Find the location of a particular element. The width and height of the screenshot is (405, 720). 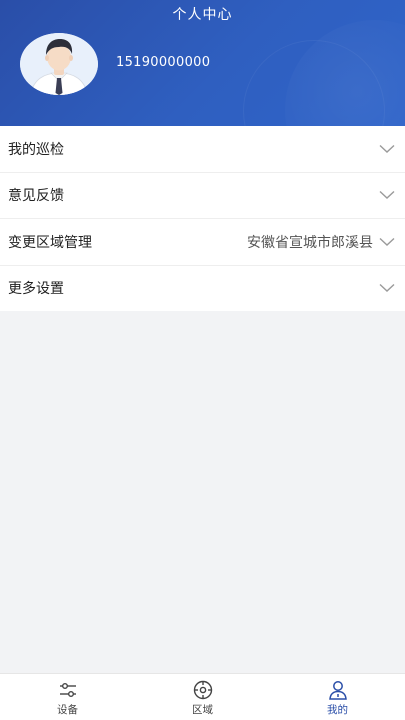

tab-label: 设备 is located at coordinates (67, 710).